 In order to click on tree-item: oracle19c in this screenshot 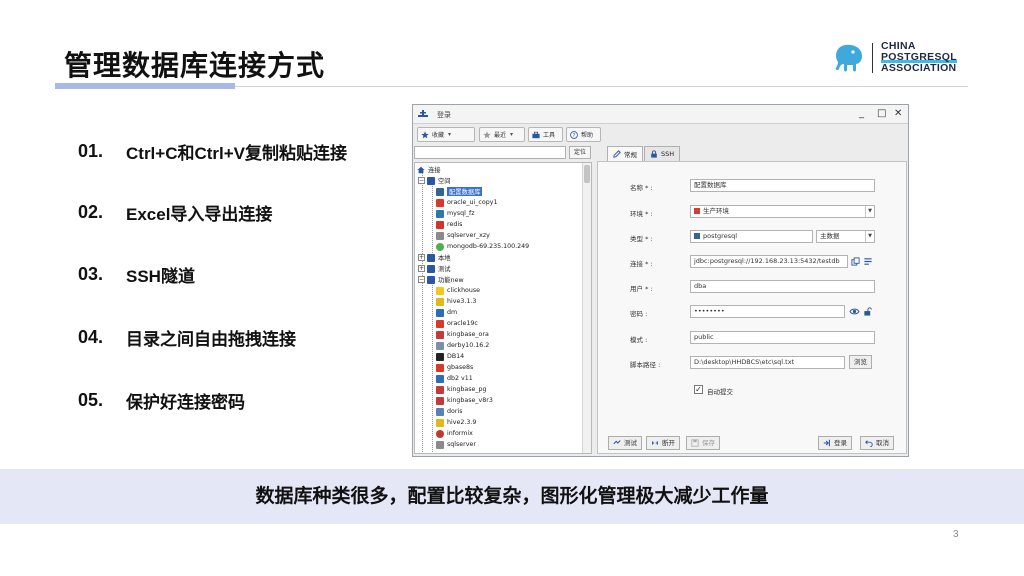, I will do `click(457, 323)`.